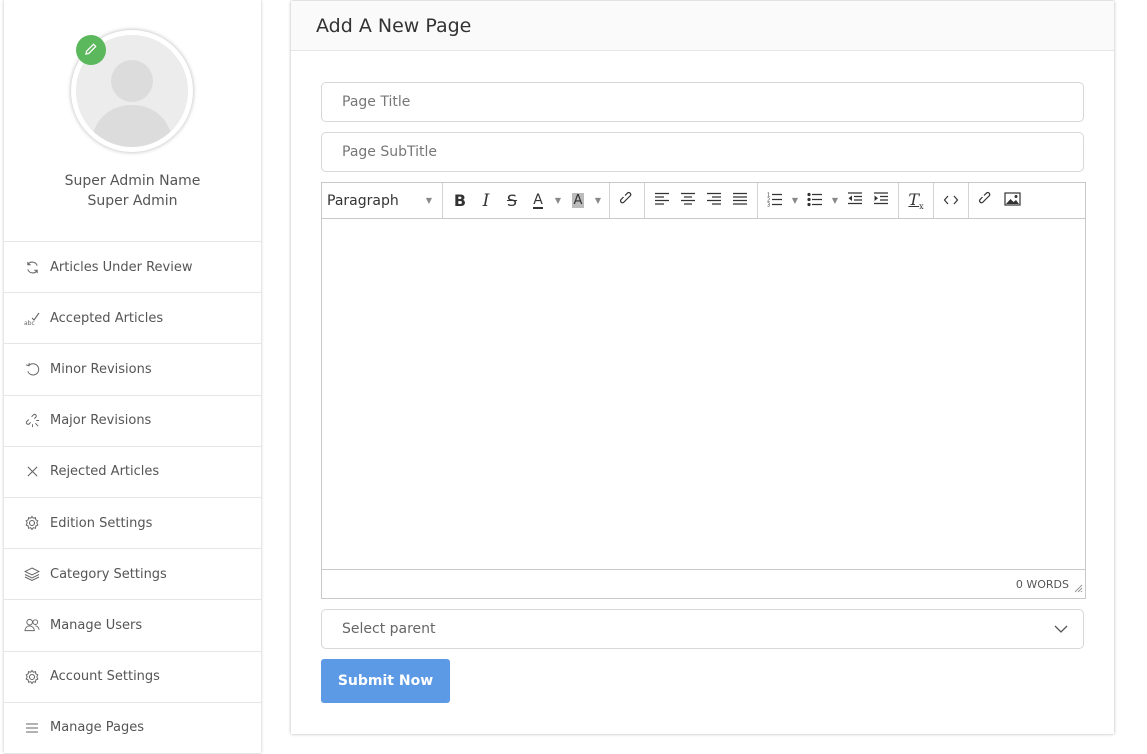 This screenshot has width=1147, height=754. What do you see at coordinates (1078, 589) in the screenshot?
I see `resize-handle-icon` at bounding box center [1078, 589].